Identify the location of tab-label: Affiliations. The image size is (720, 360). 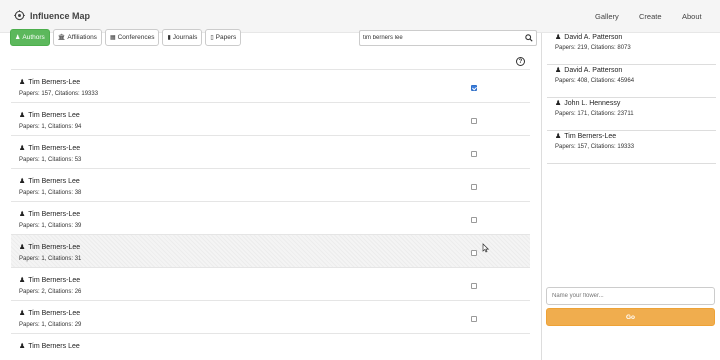
(82, 37).